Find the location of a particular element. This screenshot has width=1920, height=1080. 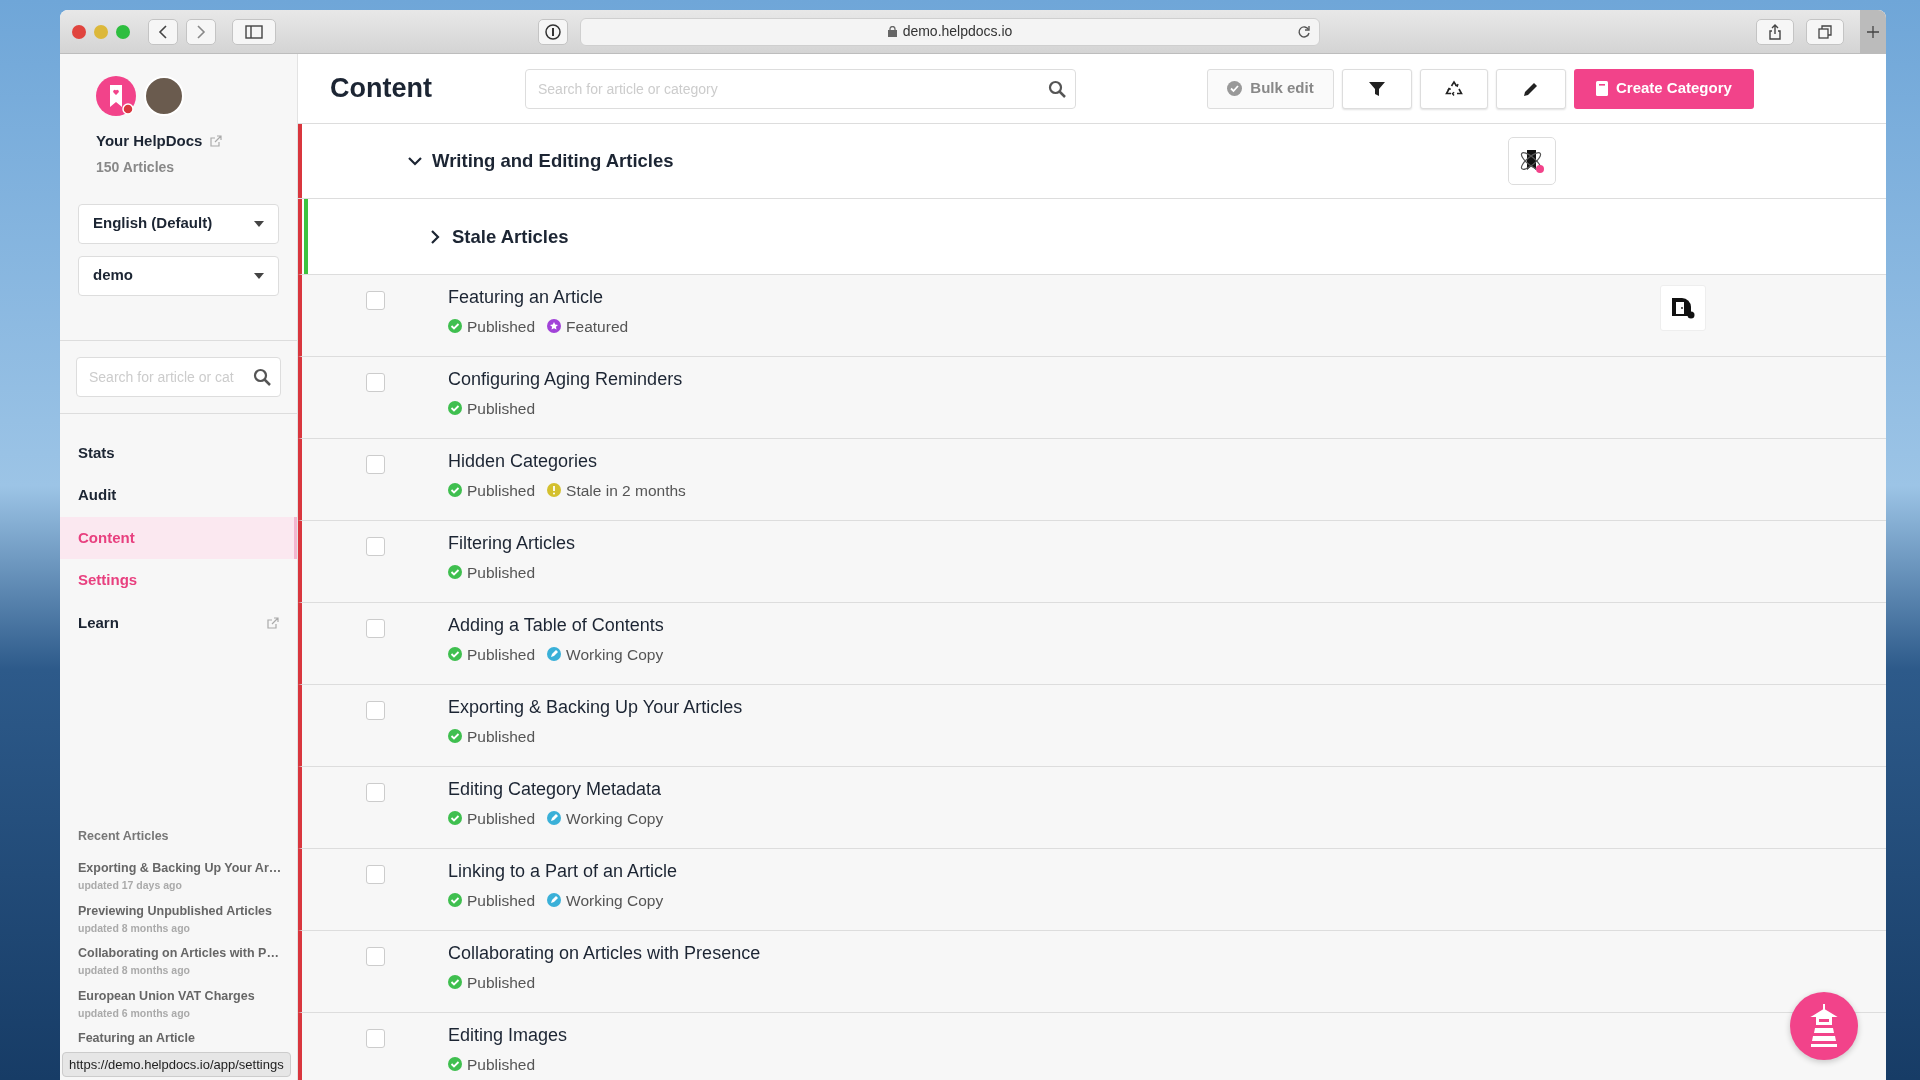

subcategory-title: Stale Articles is located at coordinates (510, 236).